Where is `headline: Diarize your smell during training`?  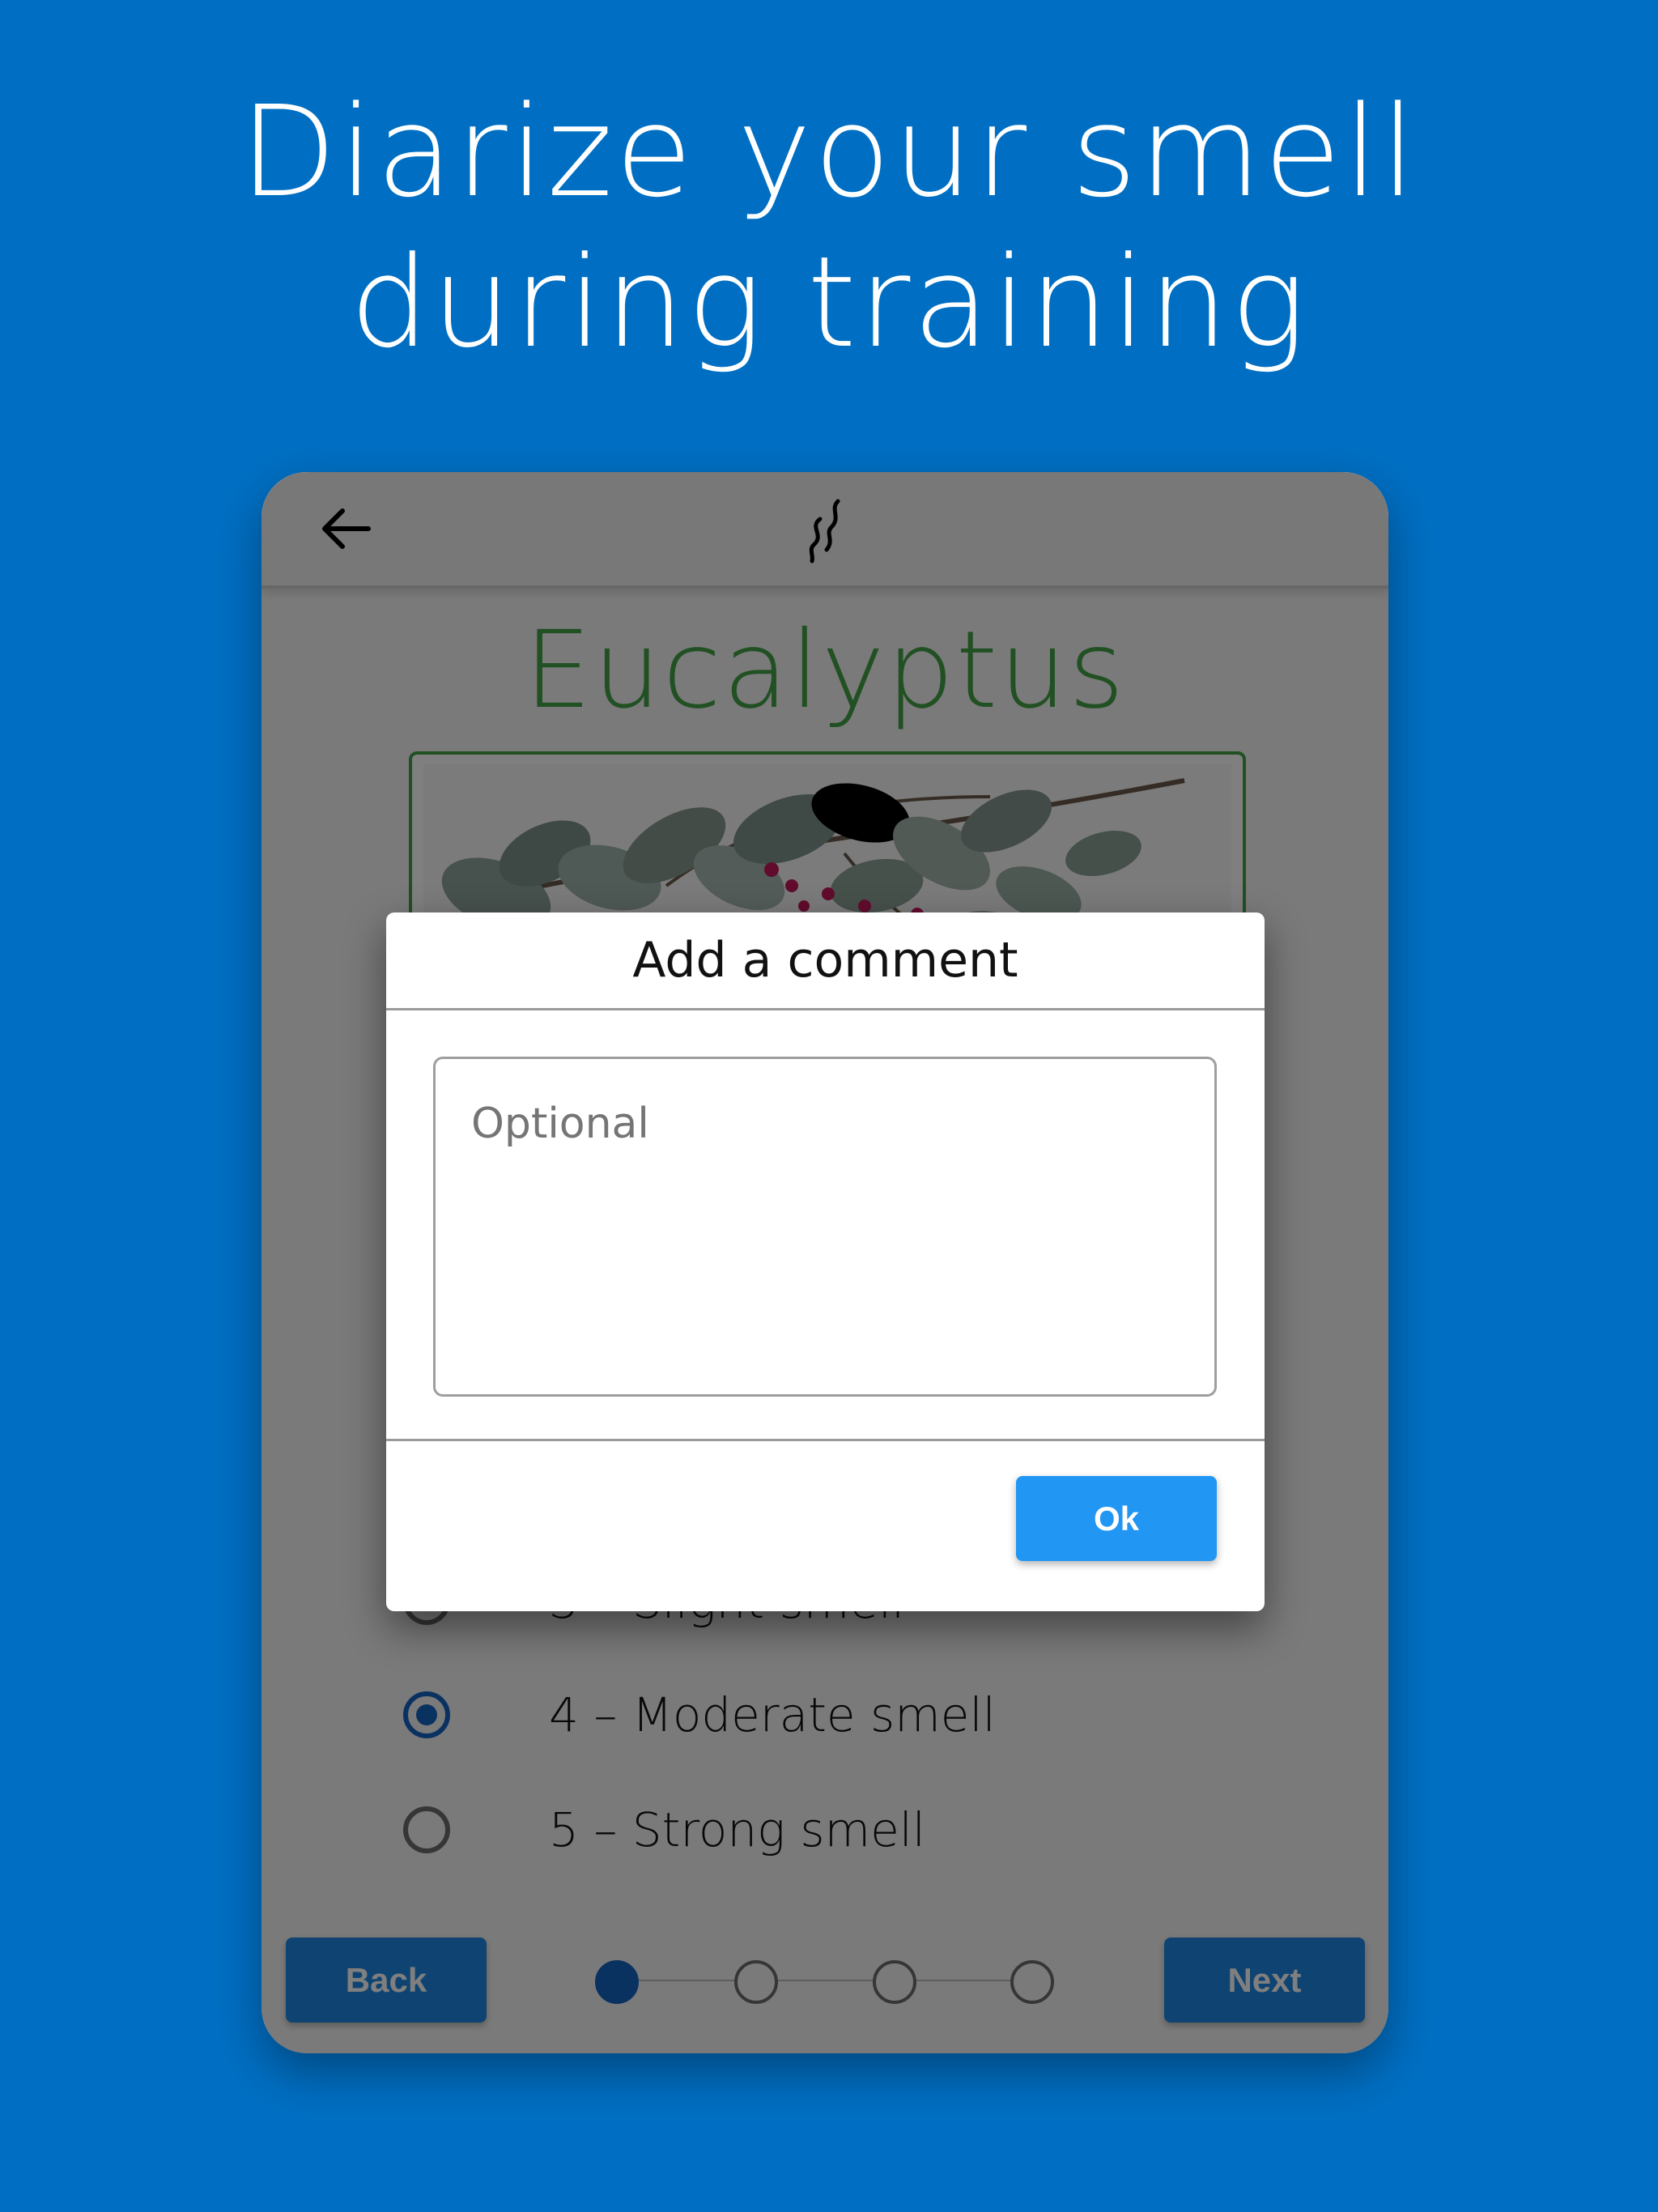 headline: Diarize your smell during training is located at coordinates (829, 228).